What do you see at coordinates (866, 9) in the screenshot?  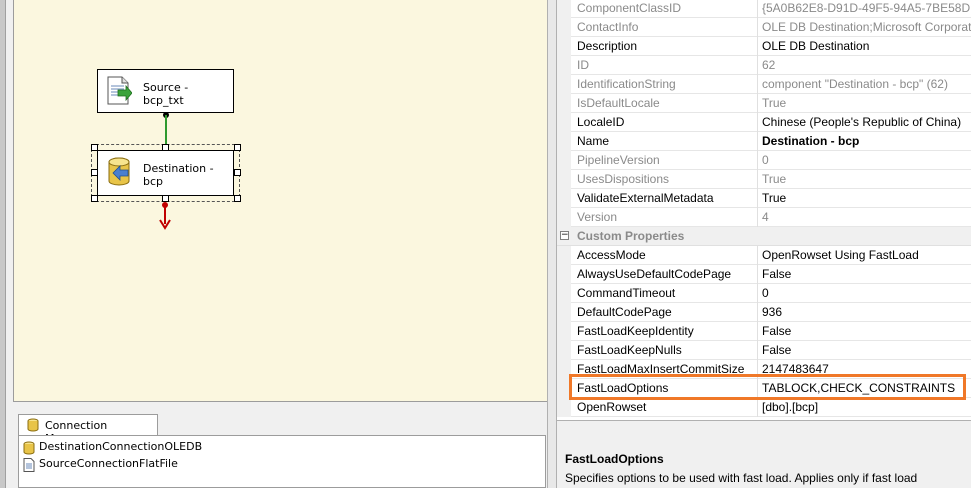 I see `property-value: {5A0B62E8-D91D-49F5-94A5-7BE58DE508F0}` at bounding box center [866, 9].